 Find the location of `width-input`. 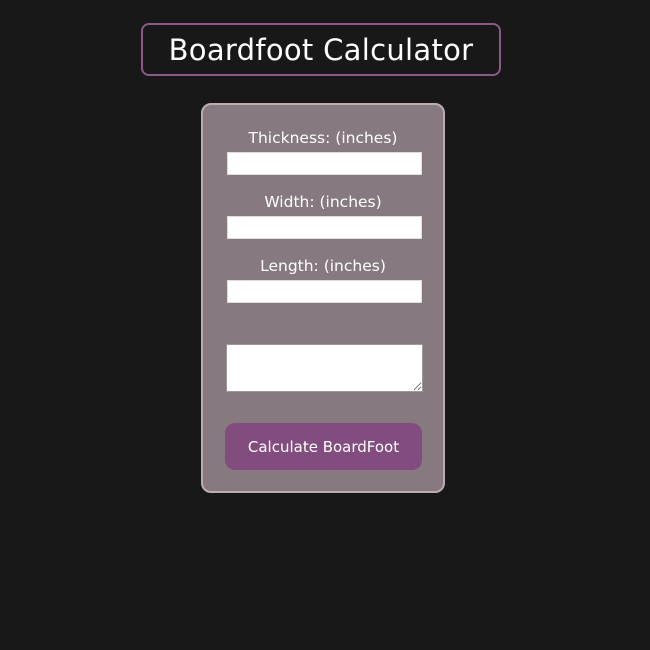

width-input is located at coordinates (324, 227).